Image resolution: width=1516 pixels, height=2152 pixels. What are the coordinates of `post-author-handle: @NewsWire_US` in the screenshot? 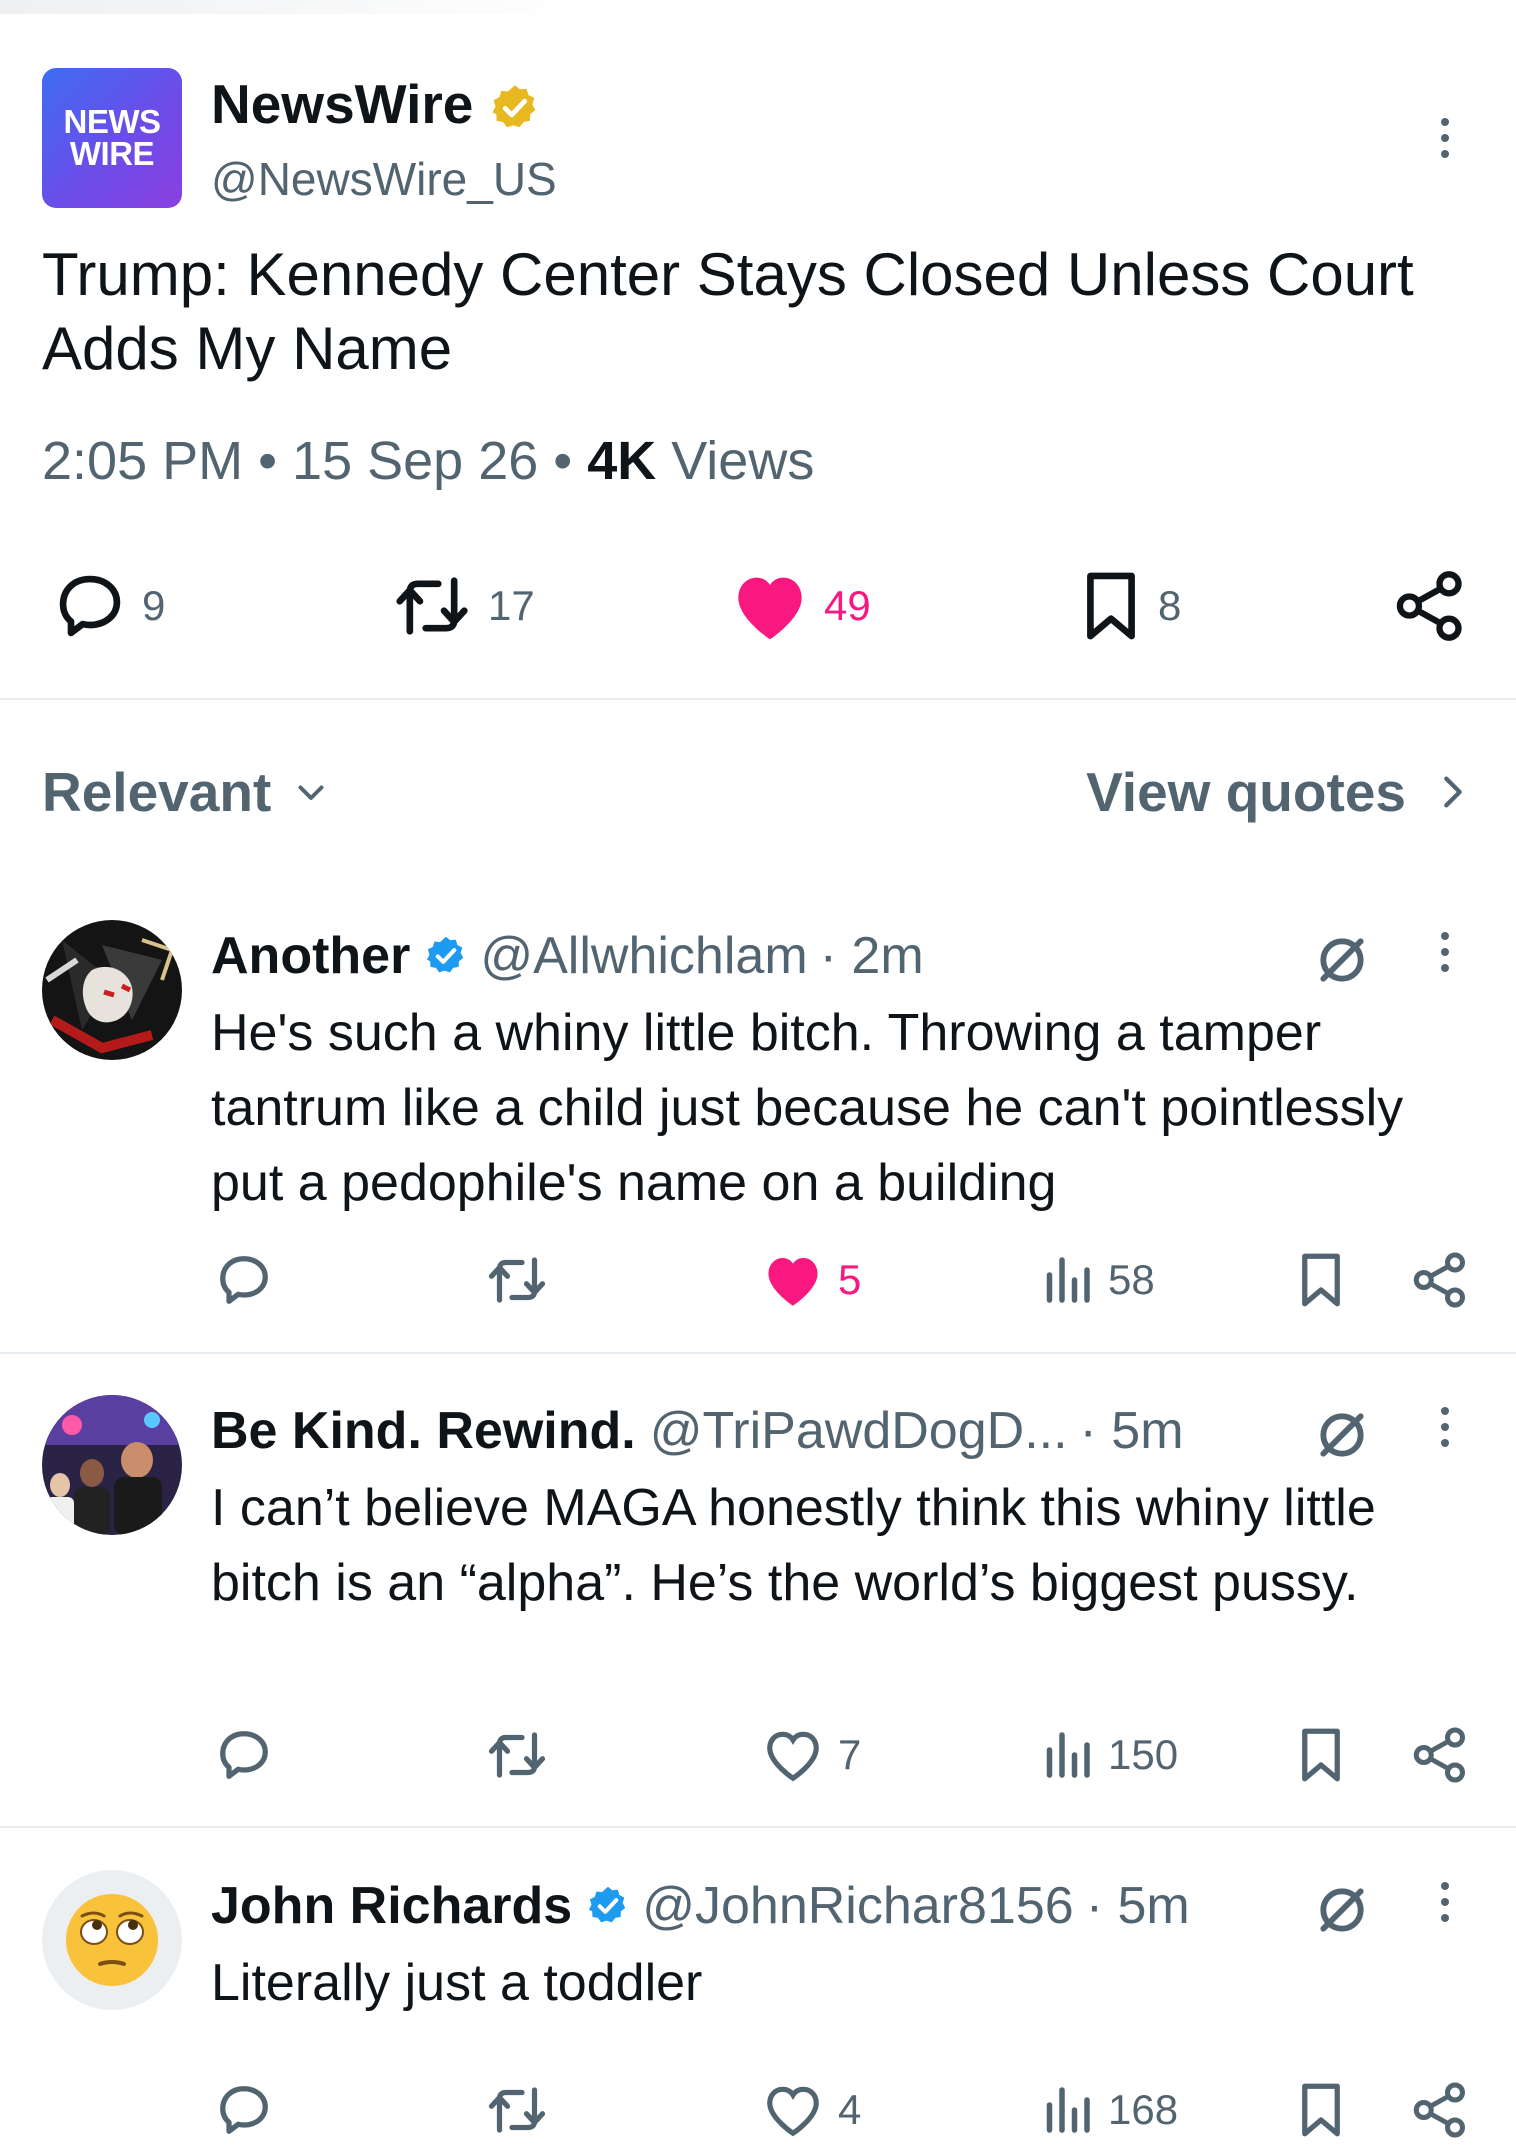 It's located at (384, 179).